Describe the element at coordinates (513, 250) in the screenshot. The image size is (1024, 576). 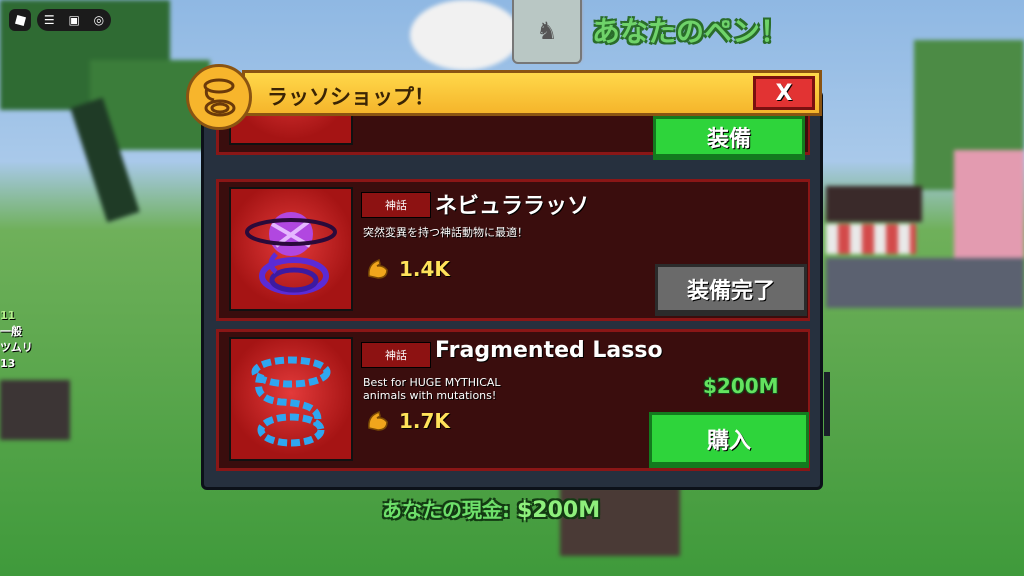
I see `shop-item-card: 神話 ネビュララッソ 突然変異を持つ神話動物に最適！ 1.4K 装備完了` at that location.